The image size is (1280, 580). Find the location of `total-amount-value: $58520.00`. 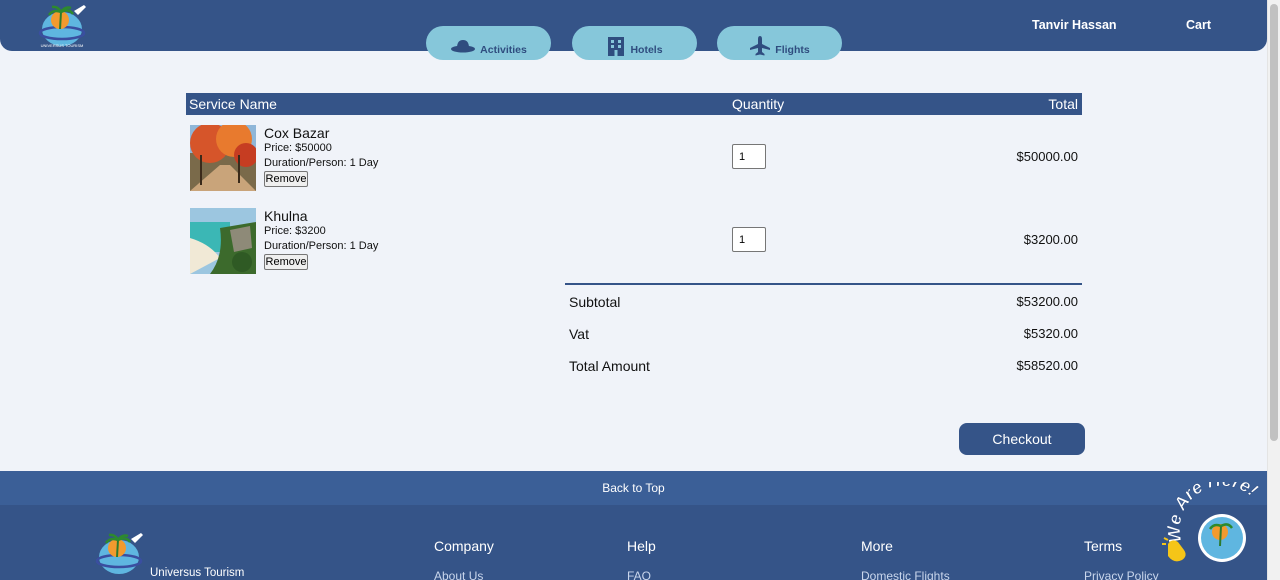

total-amount-value: $58520.00 is located at coordinates (1047, 365).